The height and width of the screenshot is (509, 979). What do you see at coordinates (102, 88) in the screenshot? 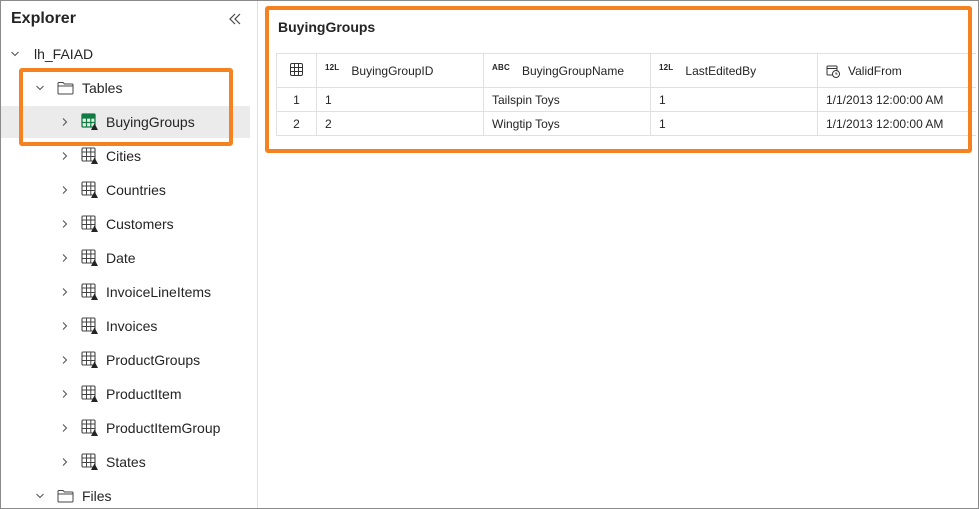
I see `tables-folder-label: Tables` at bounding box center [102, 88].